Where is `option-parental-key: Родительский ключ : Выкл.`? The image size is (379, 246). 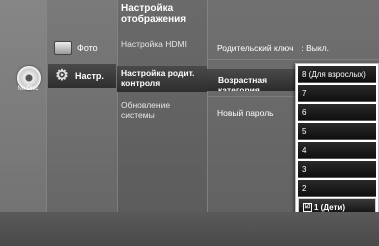
option-parental-key: Родительский ключ : Выкл. is located at coordinates (273, 48).